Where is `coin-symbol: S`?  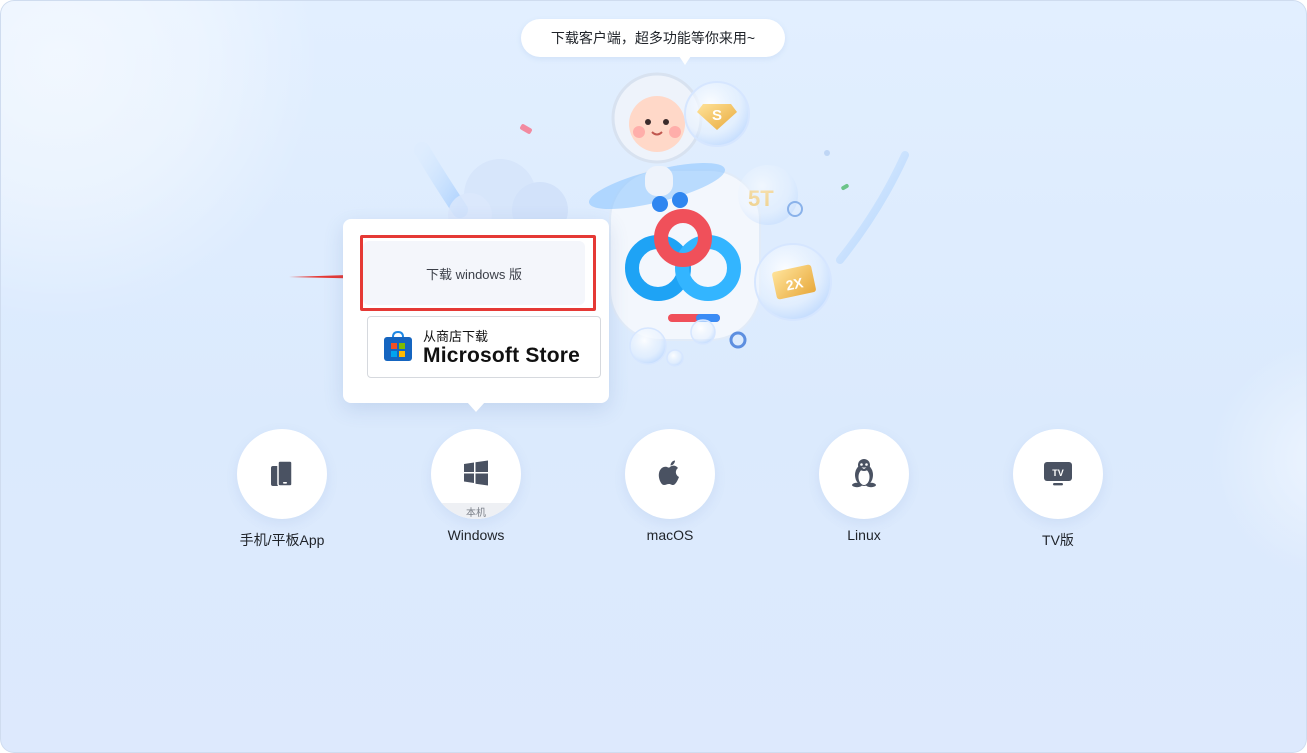
coin-symbol: S is located at coordinates (717, 115).